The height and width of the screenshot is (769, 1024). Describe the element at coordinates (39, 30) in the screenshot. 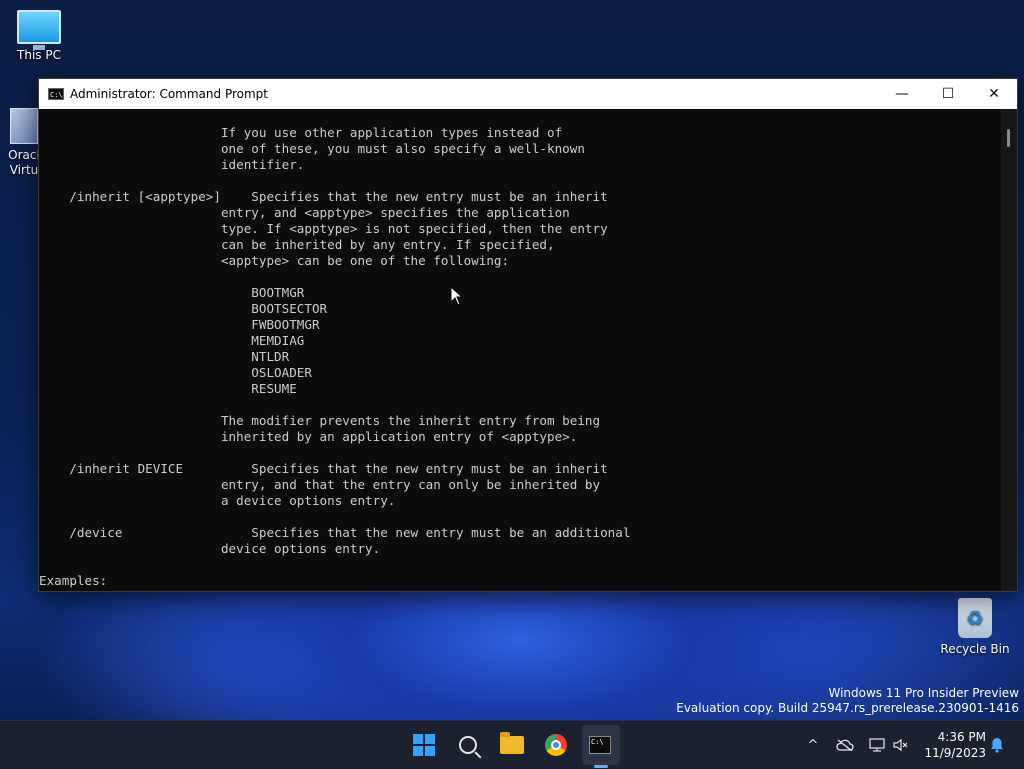

I see `monitor-icon` at that location.